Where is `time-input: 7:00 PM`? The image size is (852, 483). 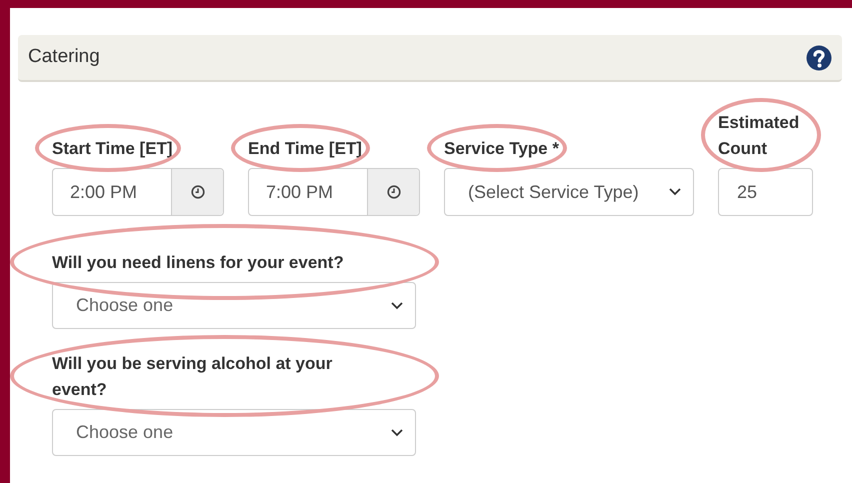
time-input: 7:00 PM is located at coordinates (334, 192).